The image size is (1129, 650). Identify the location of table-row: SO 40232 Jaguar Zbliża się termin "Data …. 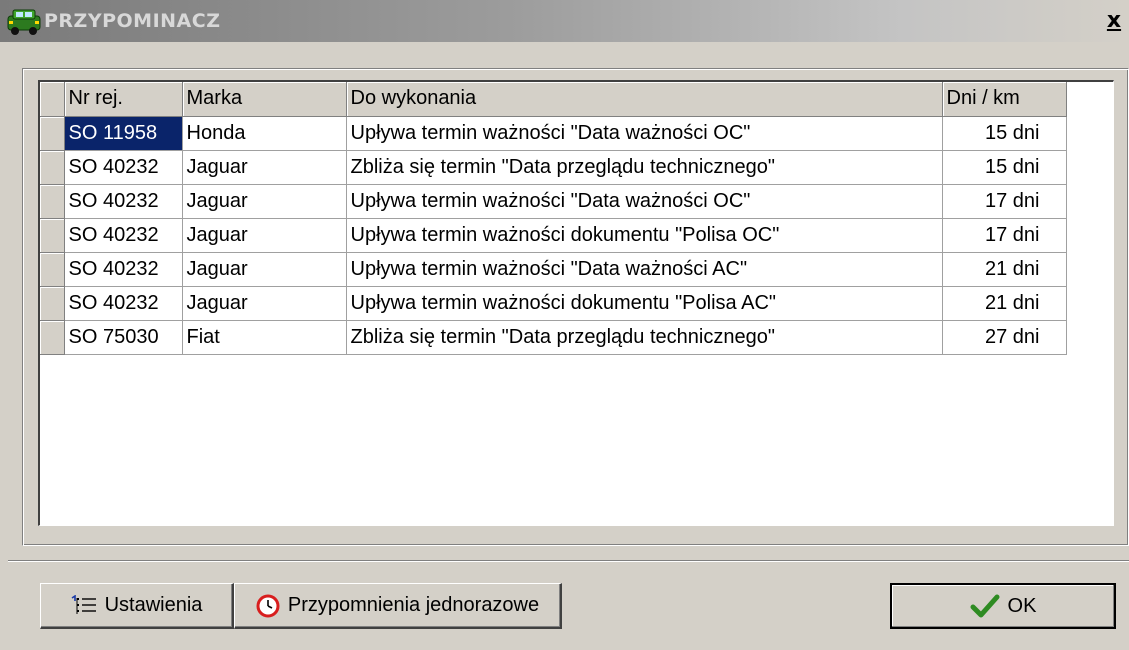
(553, 167).